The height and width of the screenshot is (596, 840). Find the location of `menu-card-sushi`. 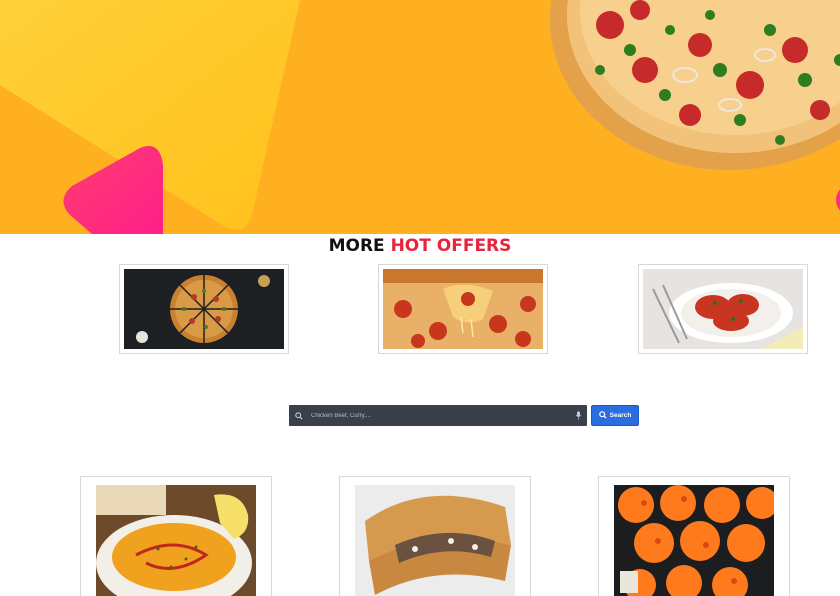

menu-card-sushi is located at coordinates (694, 536).